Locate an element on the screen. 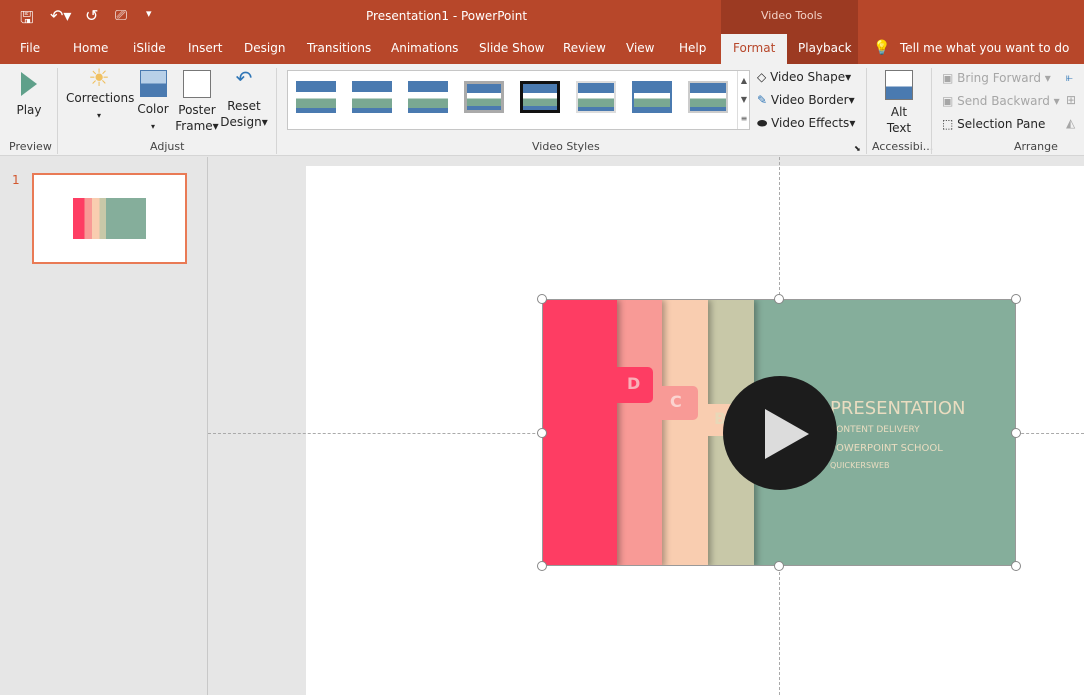  play-overlay-button is located at coordinates (780, 433).